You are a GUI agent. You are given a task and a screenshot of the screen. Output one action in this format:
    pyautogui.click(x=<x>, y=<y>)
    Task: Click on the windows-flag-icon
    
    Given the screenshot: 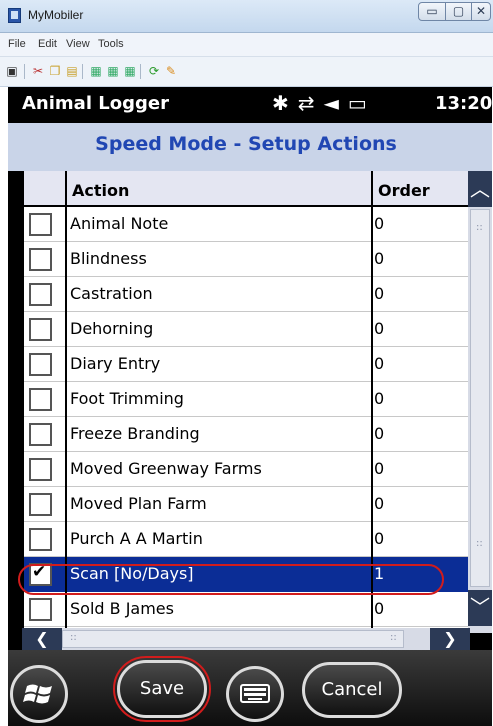 What is the action you would take?
    pyautogui.click(x=37, y=694)
    